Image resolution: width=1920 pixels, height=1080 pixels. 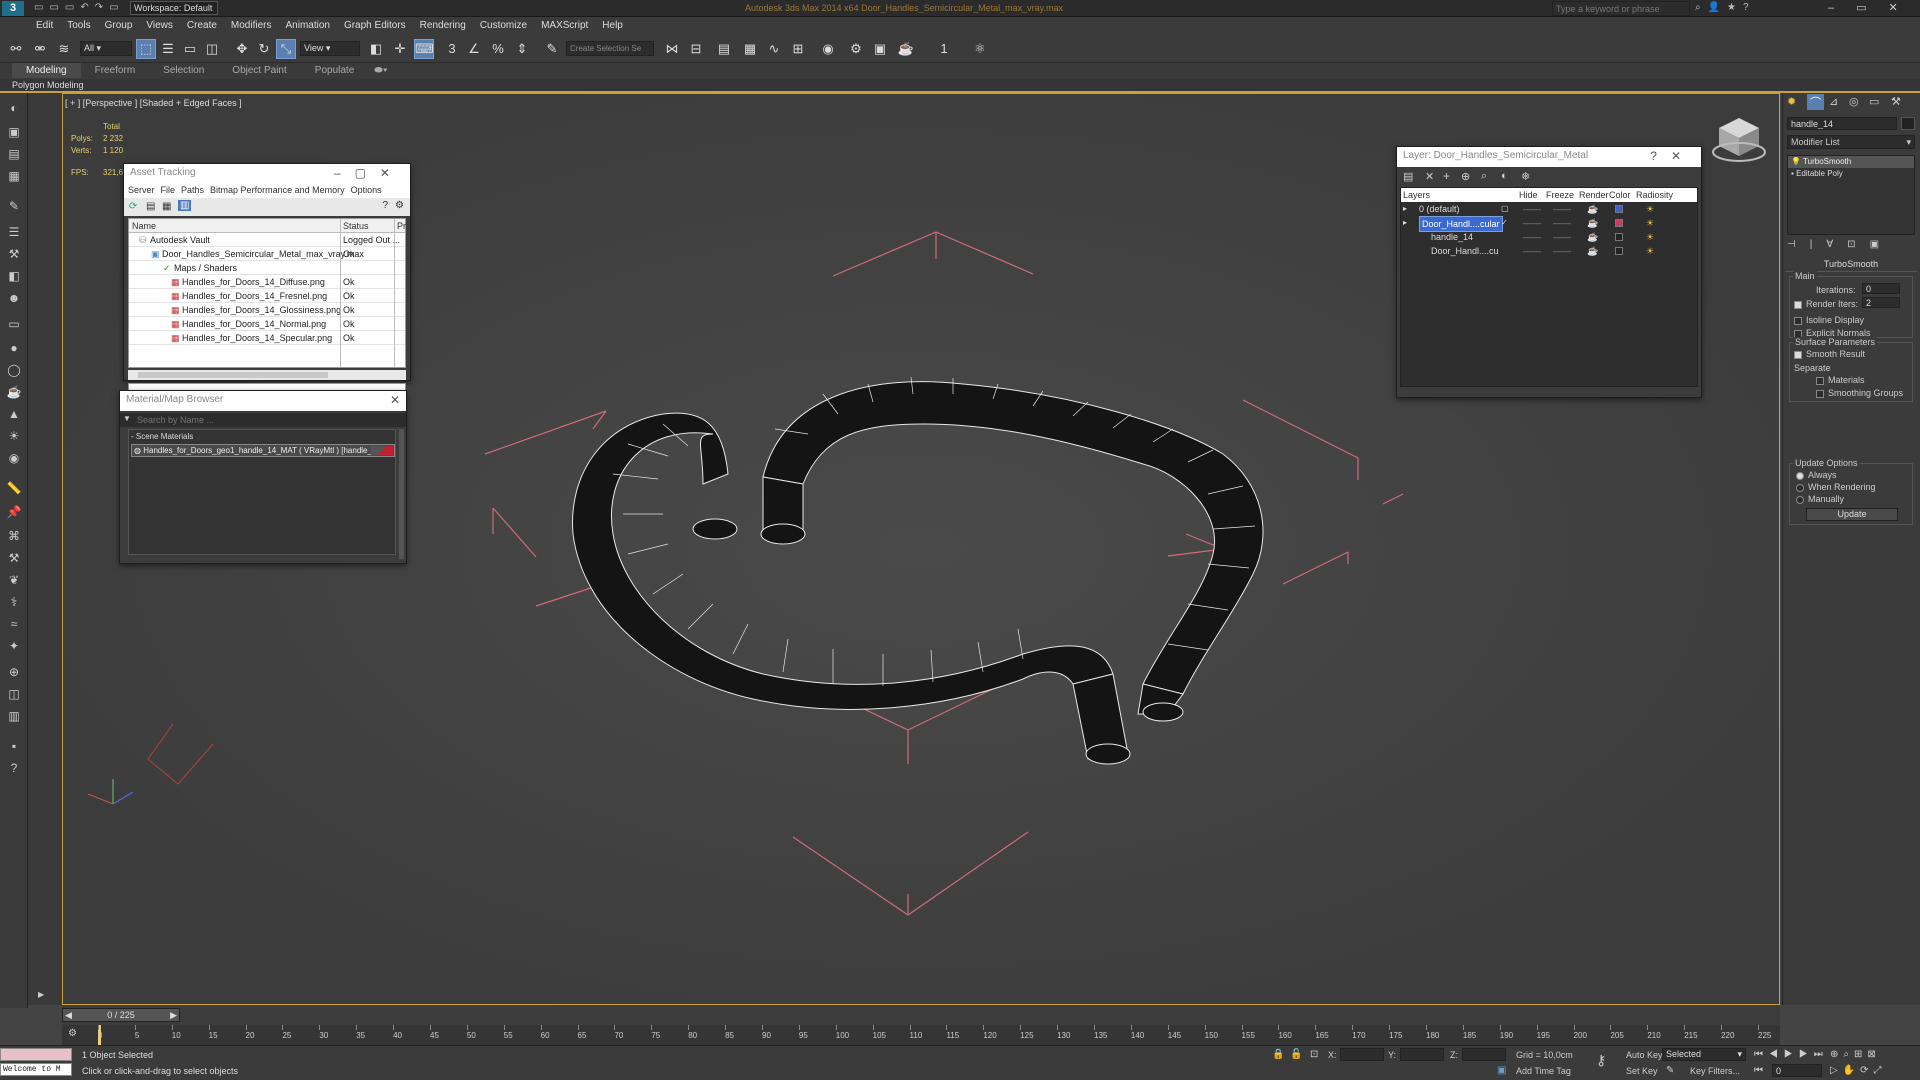 What do you see at coordinates (168, 49) in the screenshot?
I see `select-by-name-icon: ☰` at bounding box center [168, 49].